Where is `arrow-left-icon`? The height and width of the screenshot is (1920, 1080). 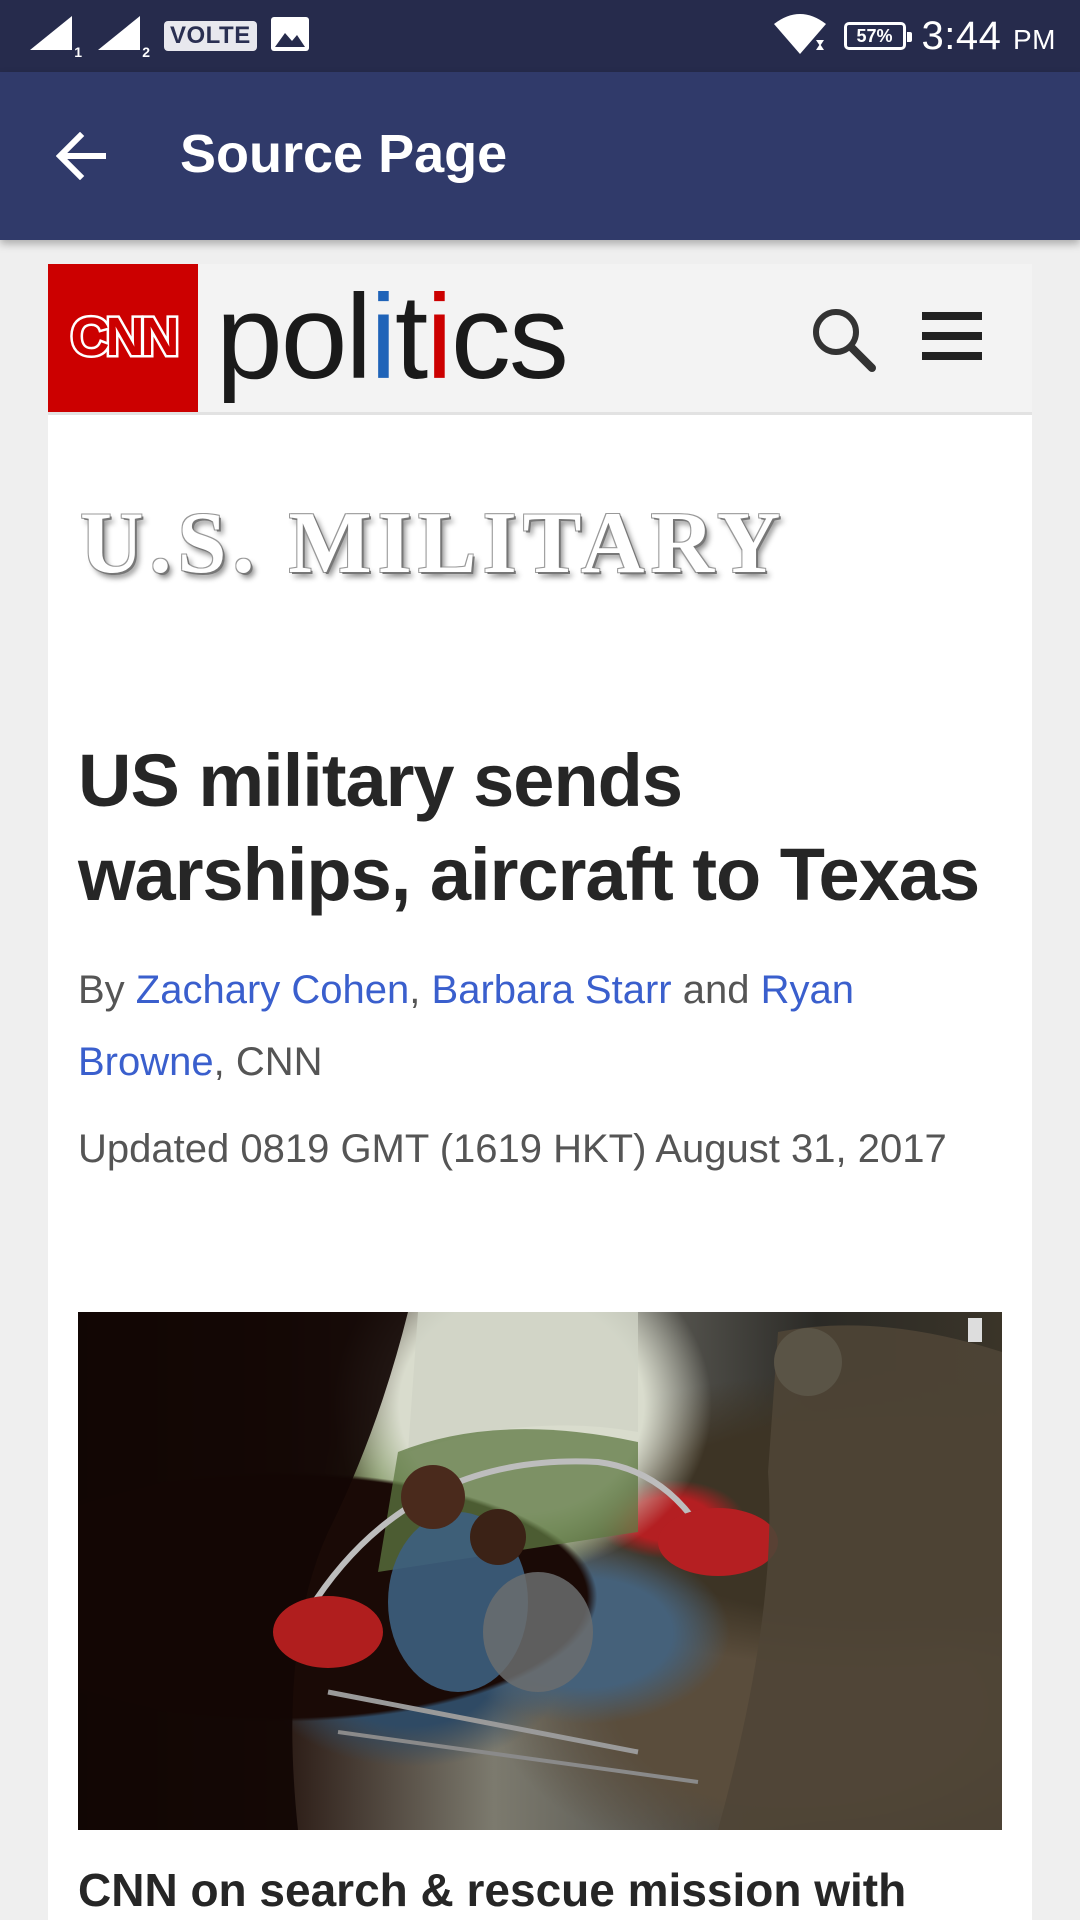
arrow-left-icon is located at coordinates (81, 156).